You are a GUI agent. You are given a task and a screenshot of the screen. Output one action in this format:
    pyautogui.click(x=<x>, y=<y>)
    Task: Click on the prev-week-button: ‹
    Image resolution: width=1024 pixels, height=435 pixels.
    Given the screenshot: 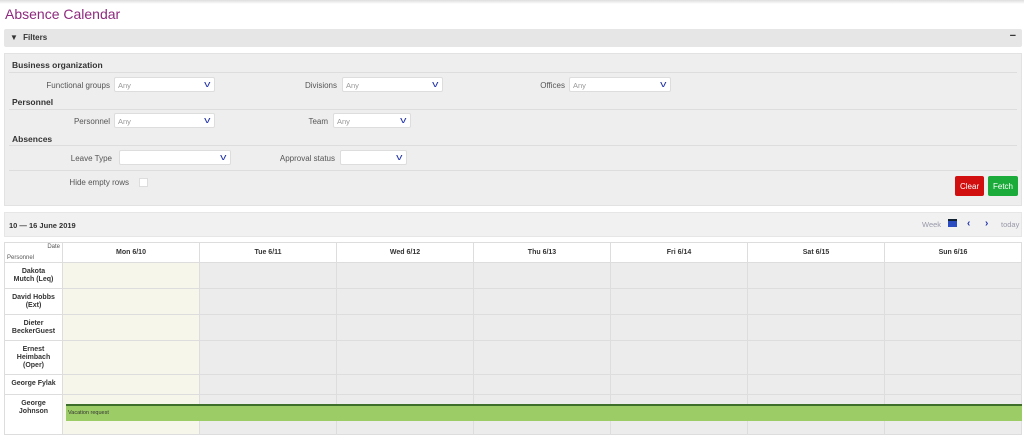 What is the action you would take?
    pyautogui.click(x=968, y=223)
    